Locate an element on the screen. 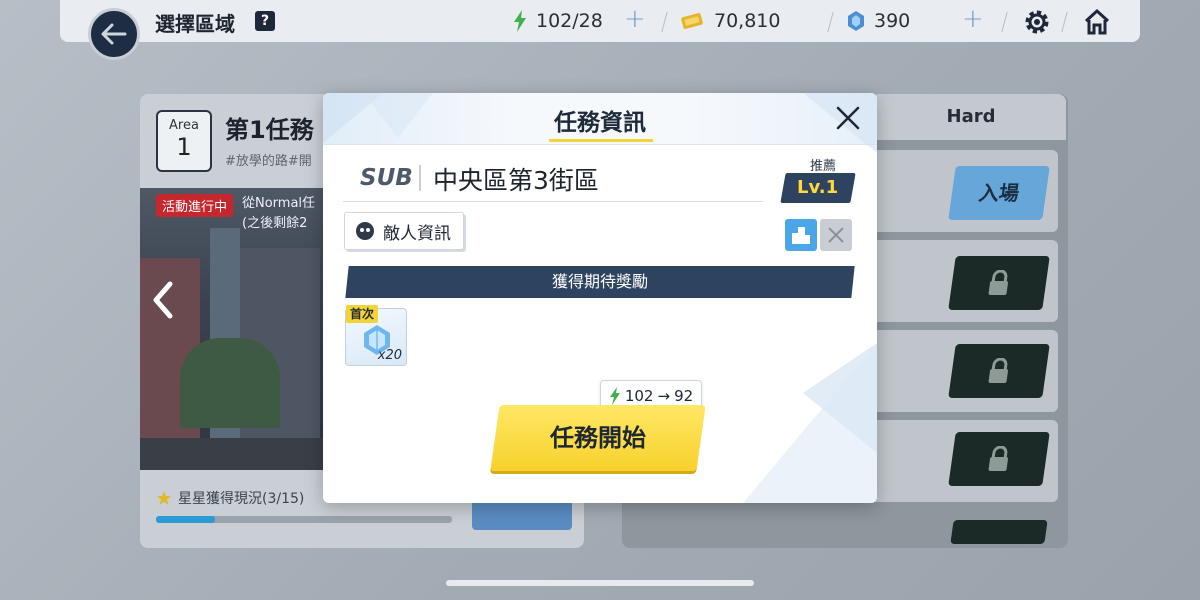  area-indicator: Area 1 is located at coordinates (184, 141).